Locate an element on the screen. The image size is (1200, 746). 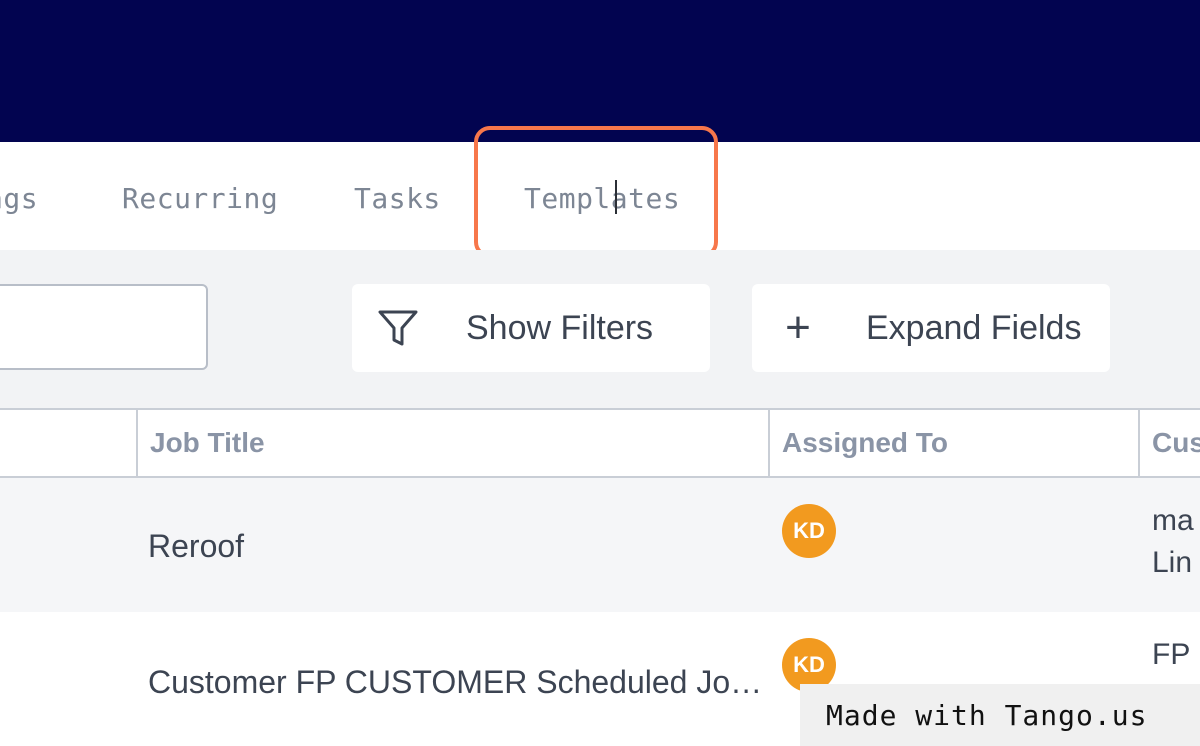
text-cursor is located at coordinates (616, 197).